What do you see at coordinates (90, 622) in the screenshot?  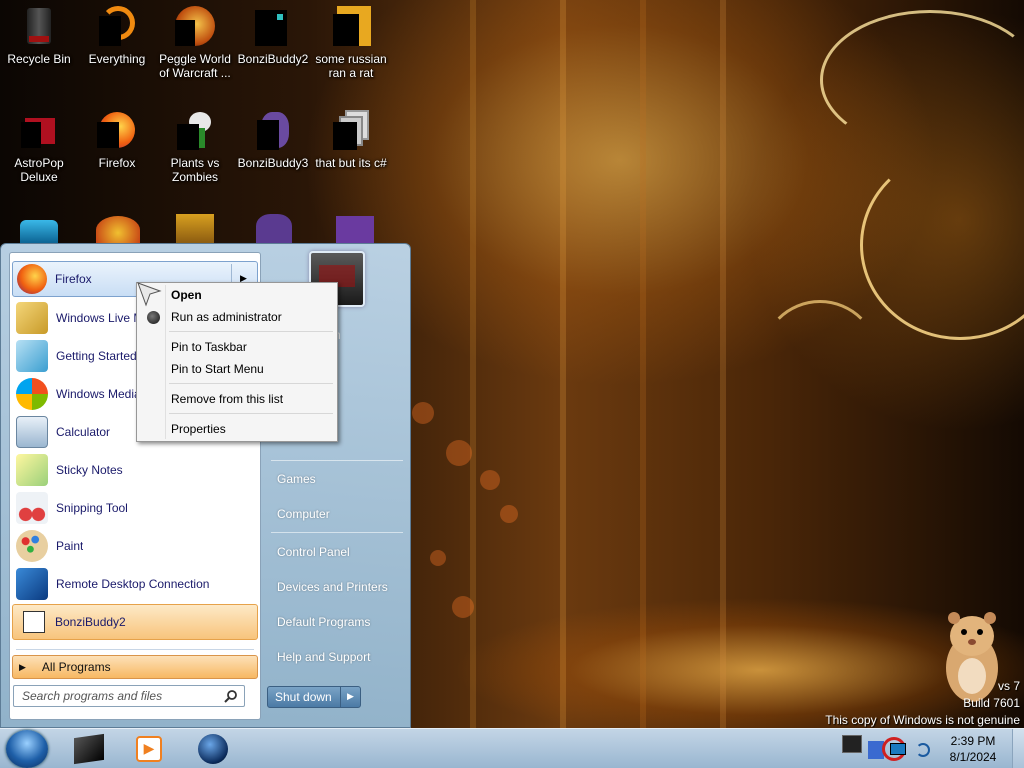 I see `start-item-label: BonziBuddy2` at bounding box center [90, 622].